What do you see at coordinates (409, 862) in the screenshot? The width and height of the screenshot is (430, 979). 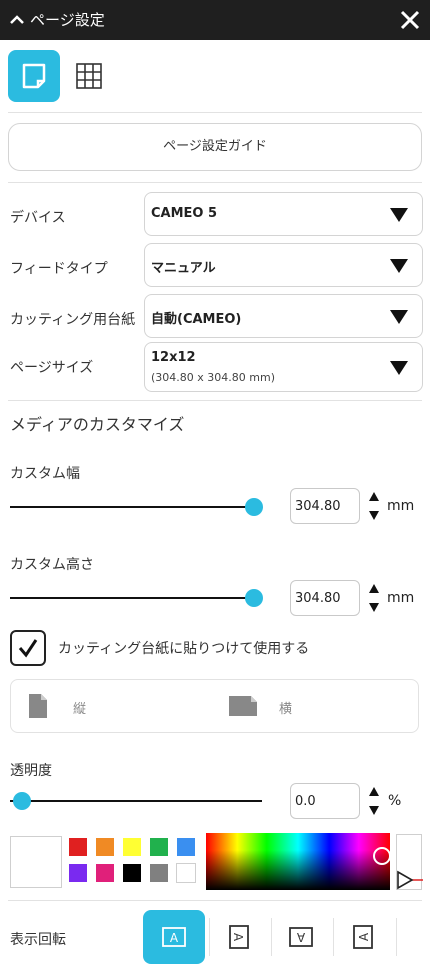 I see `alpha-strip` at bounding box center [409, 862].